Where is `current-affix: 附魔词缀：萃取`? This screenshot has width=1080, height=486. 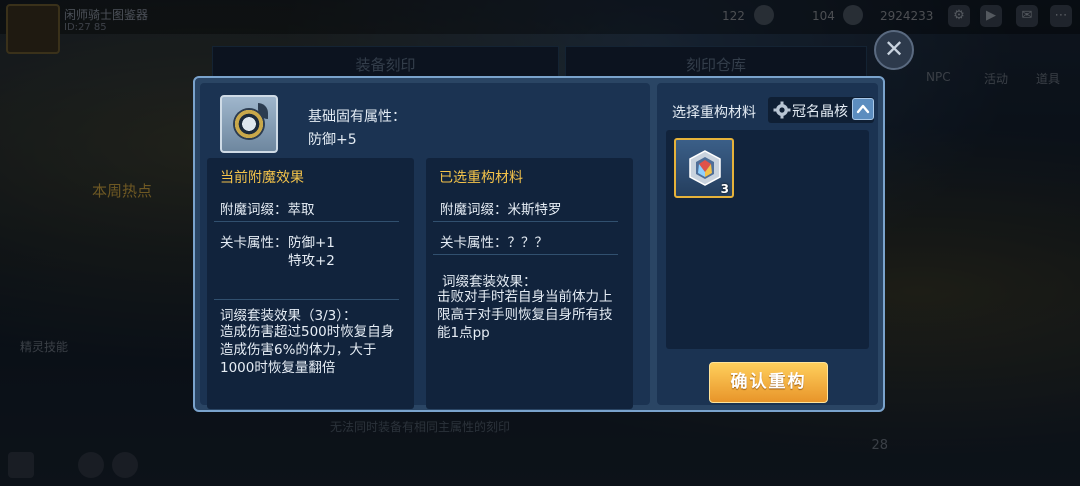
current-affix: 附魔词缀：萃取 is located at coordinates (267, 210).